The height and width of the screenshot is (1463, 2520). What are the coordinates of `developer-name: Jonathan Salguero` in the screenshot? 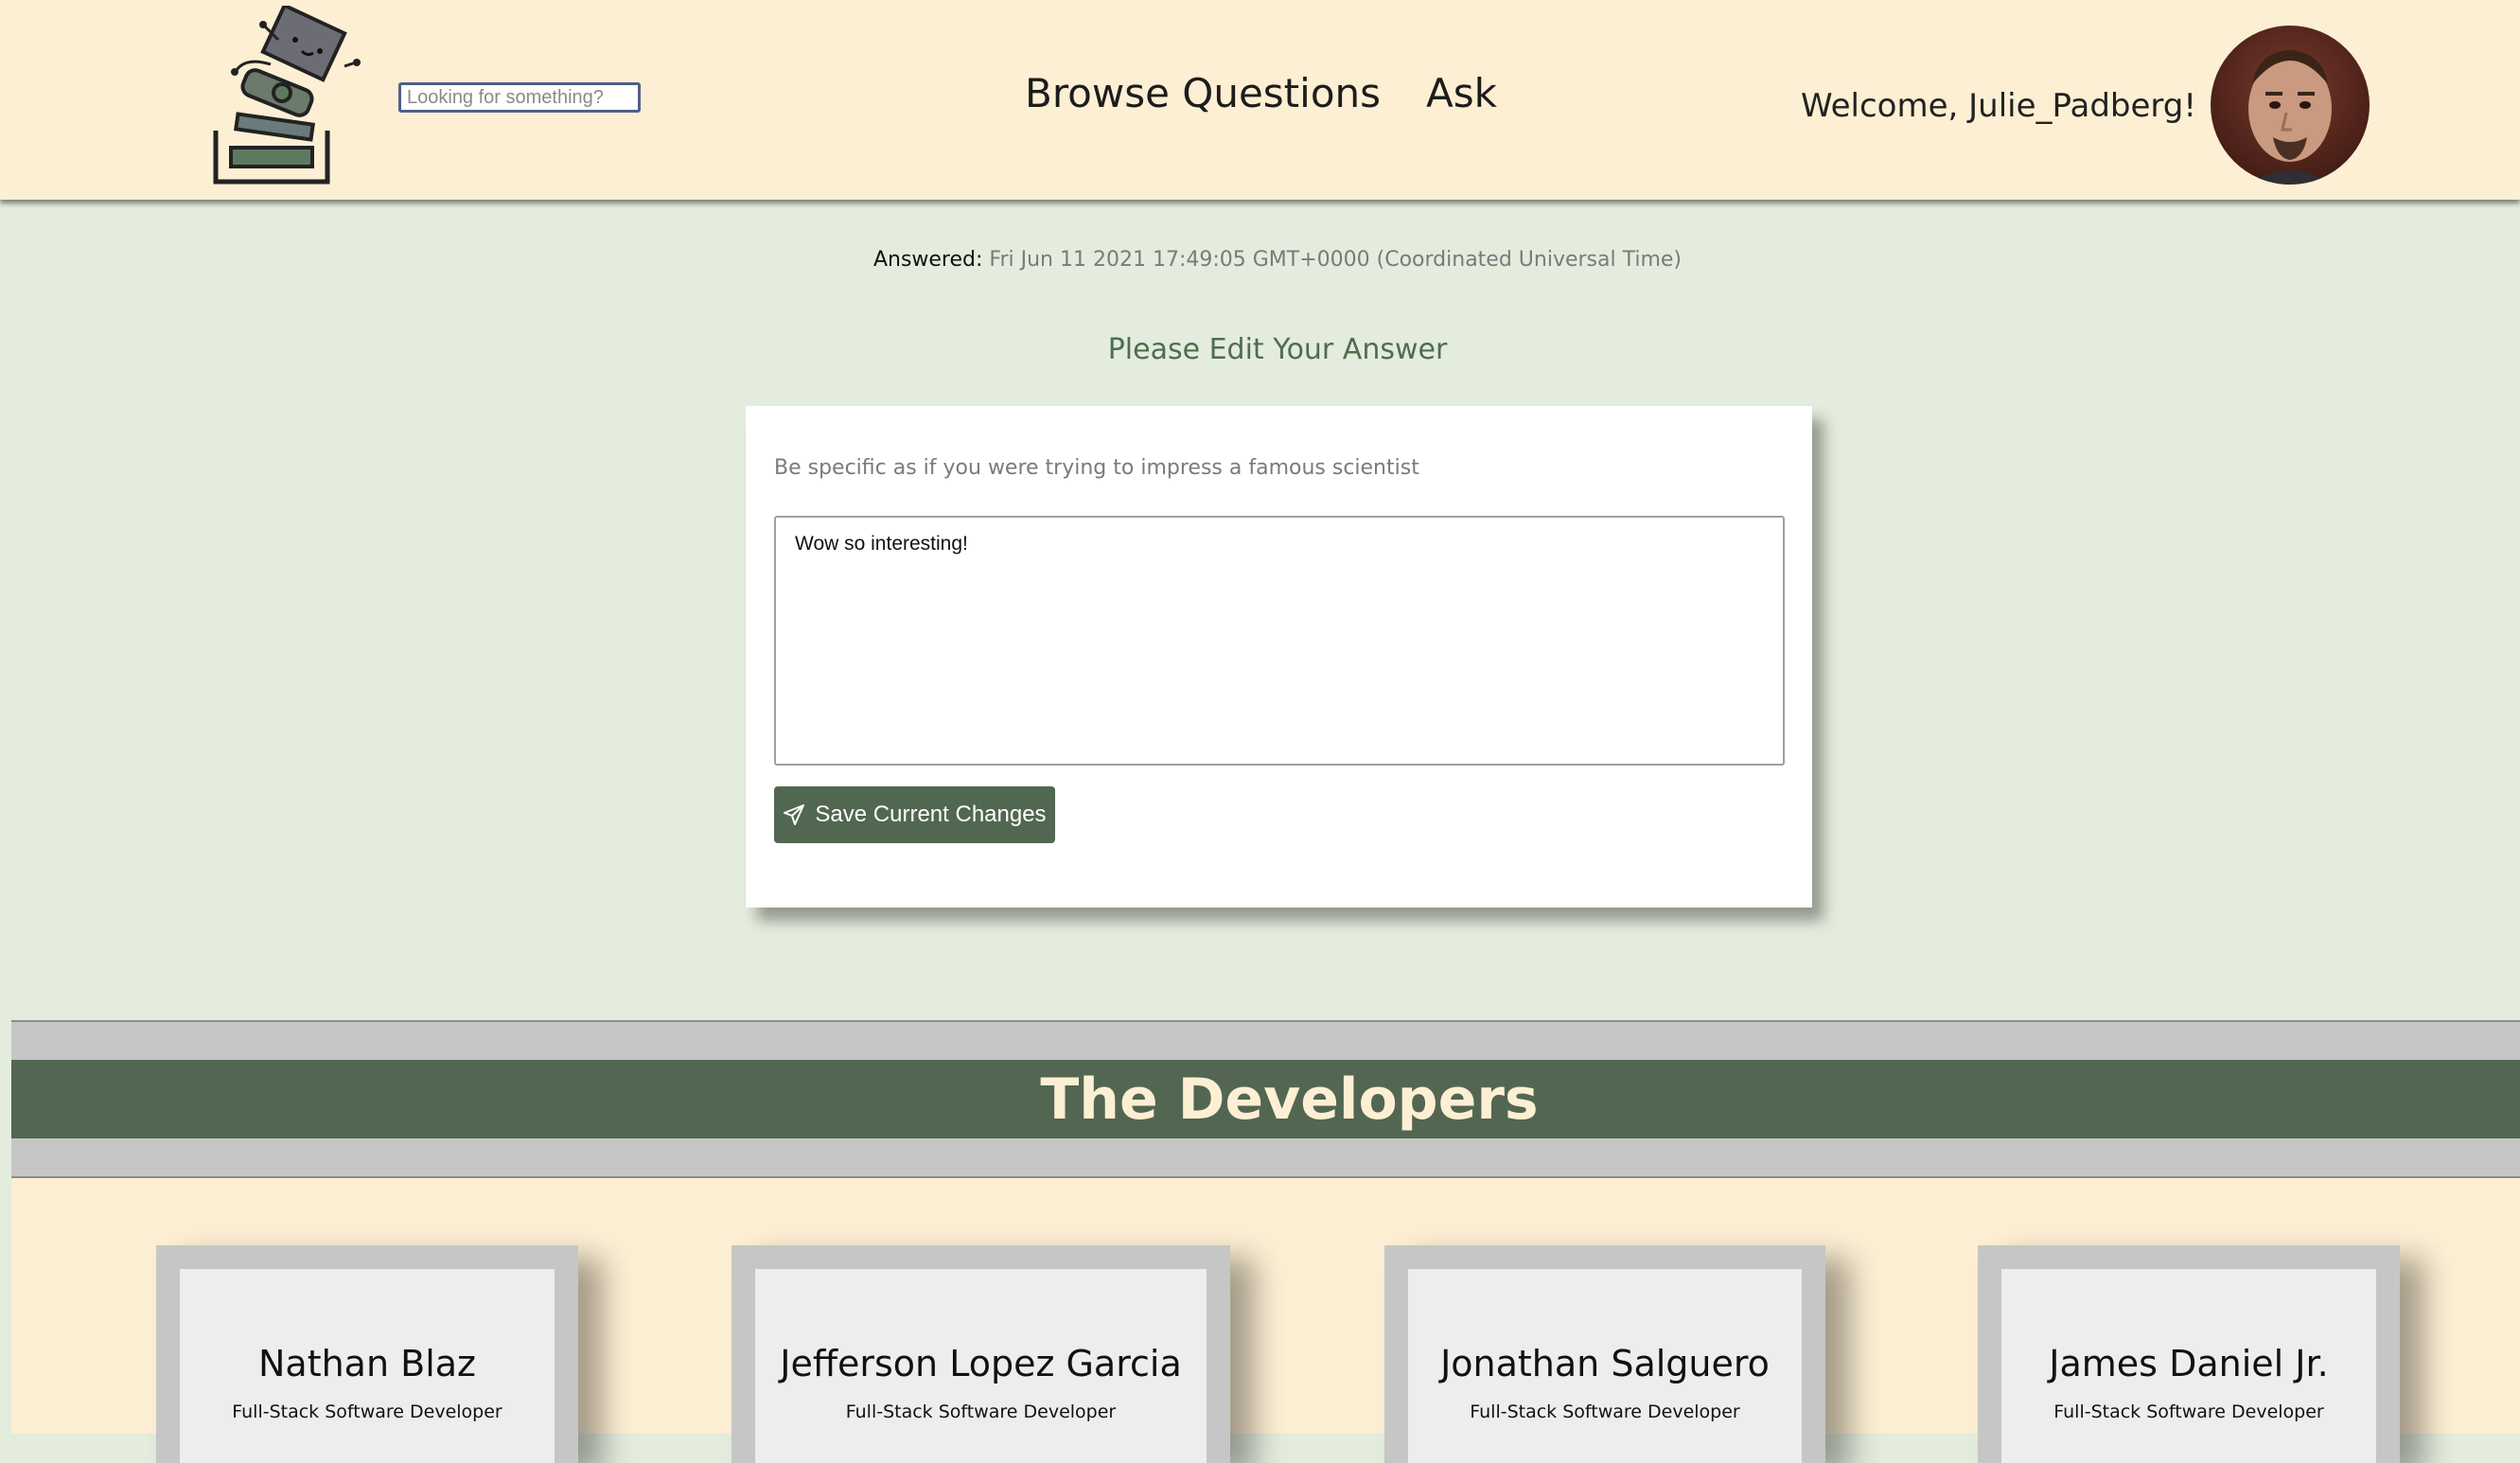 It's located at (1605, 1363).